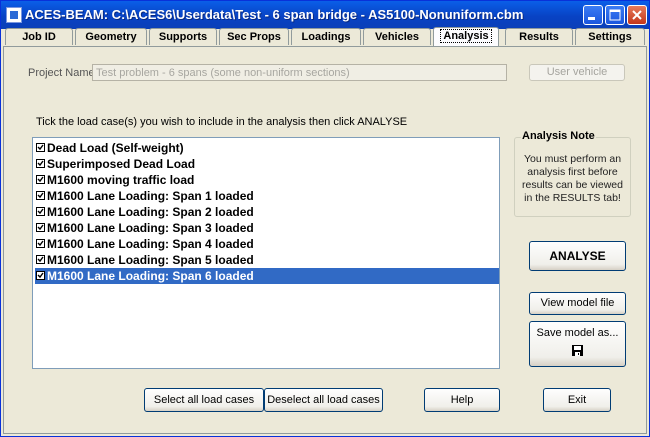 Image resolution: width=650 pixels, height=437 pixels. What do you see at coordinates (267, 260) in the screenshot?
I see `load-case-item: M1600 Lane Loading: Span 5 loaded` at bounding box center [267, 260].